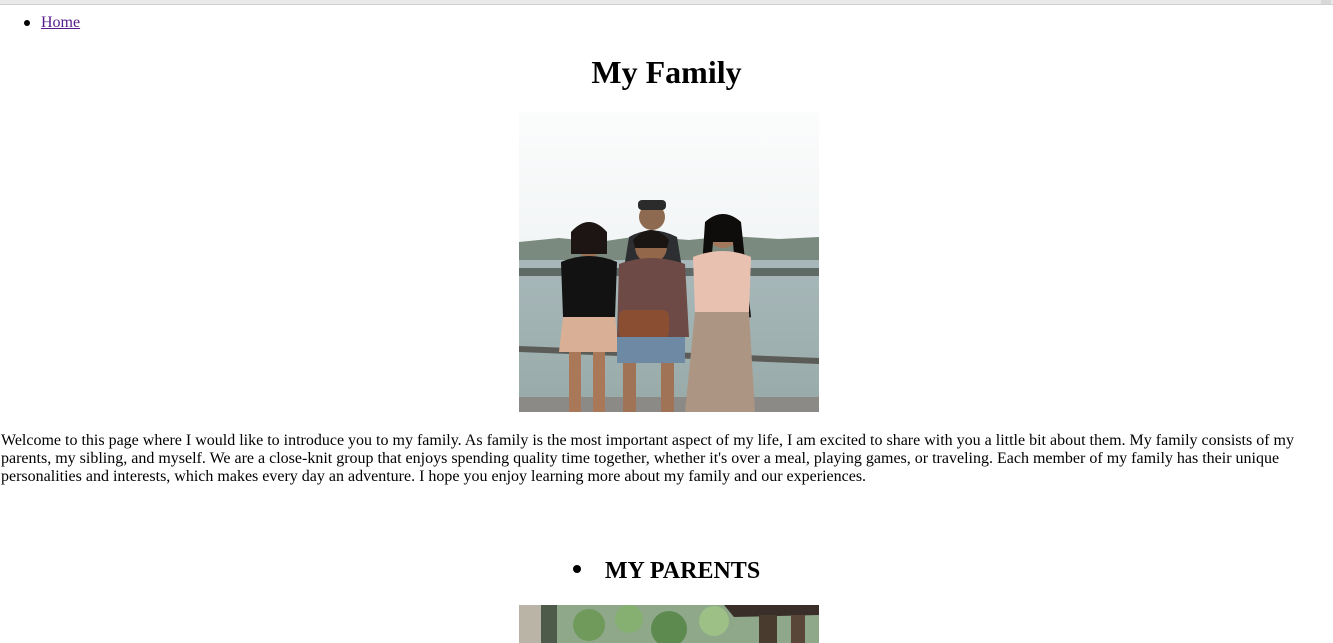 Image resolution: width=1333 pixels, height=643 pixels. Describe the element at coordinates (666, 72) in the screenshot. I see `page-title: My Family` at that location.